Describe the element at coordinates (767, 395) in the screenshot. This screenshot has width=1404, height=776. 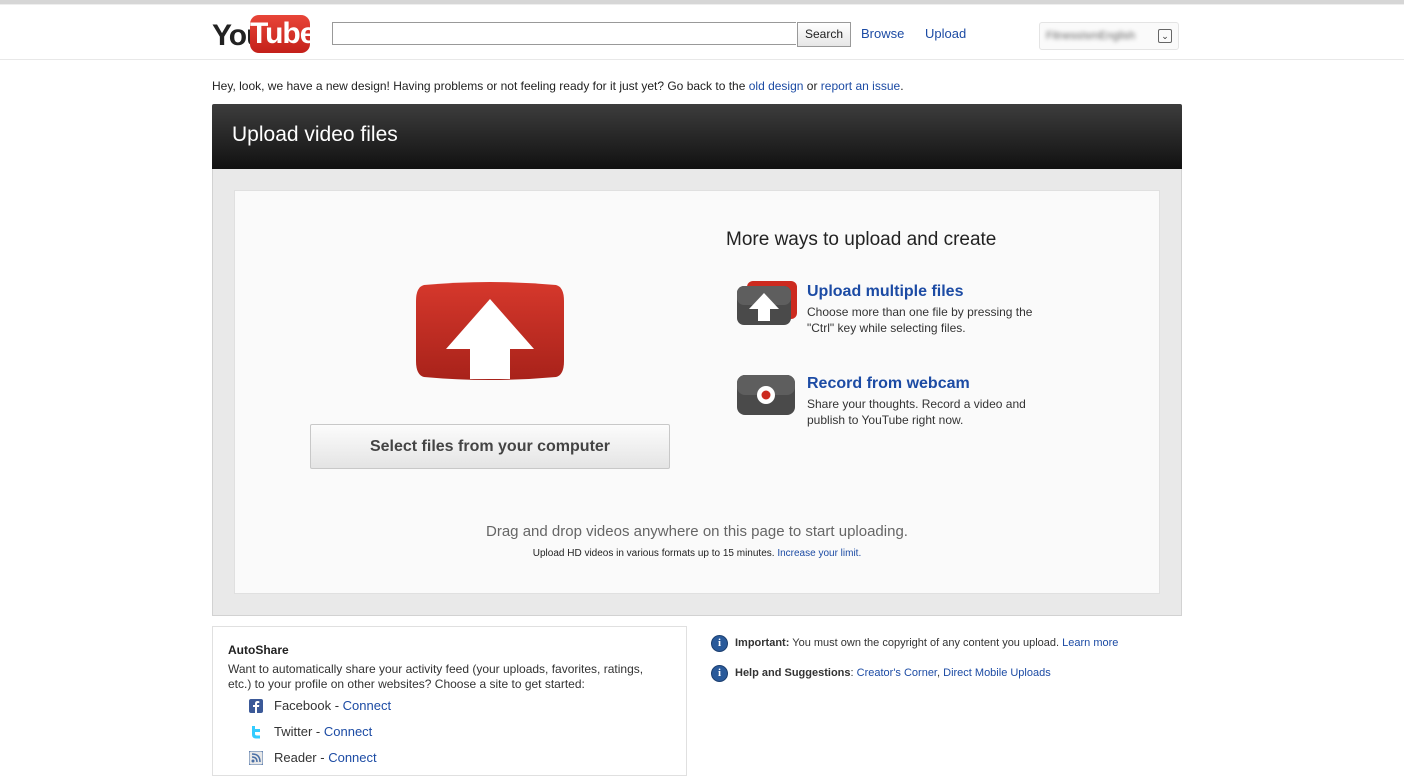
I see `webcam-icon` at that location.